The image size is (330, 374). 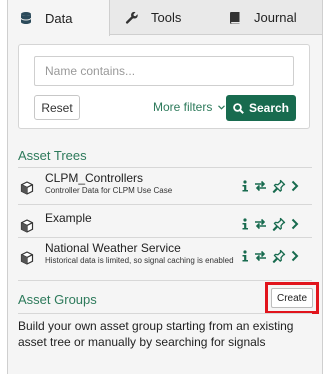 I want to click on create-highlight: Create, so click(x=292, y=298).